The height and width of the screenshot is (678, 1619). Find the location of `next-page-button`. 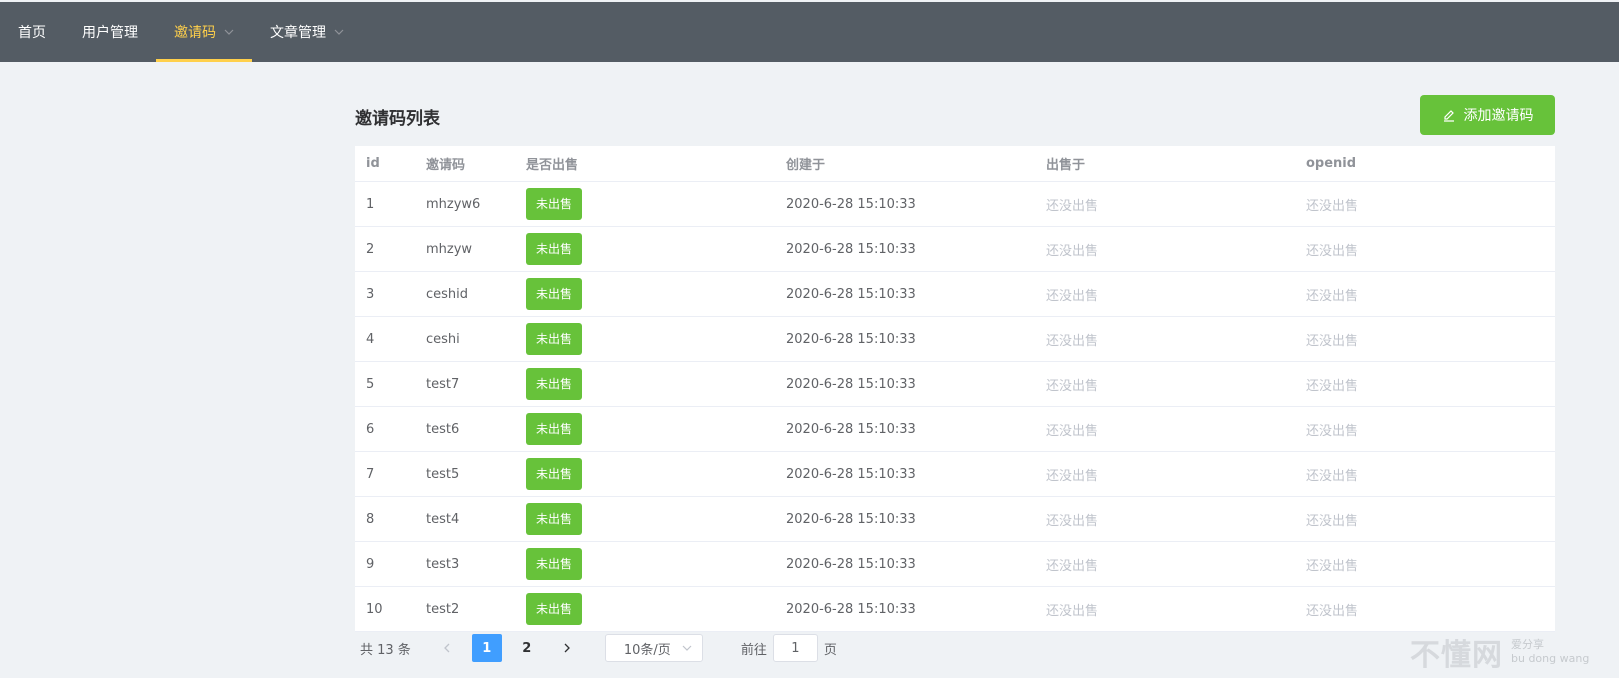

next-page-button is located at coordinates (567, 648).